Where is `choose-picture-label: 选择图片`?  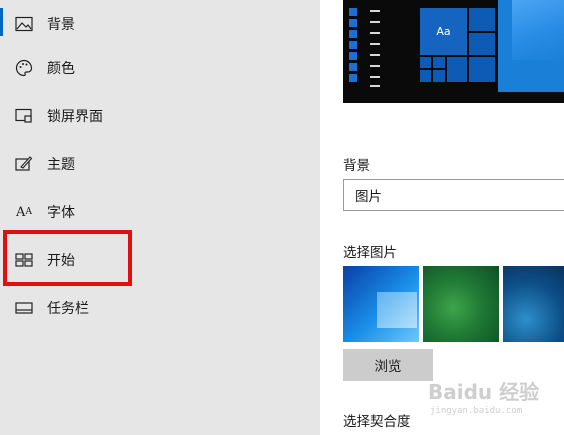
choose-picture-label: 选择图片 is located at coordinates (370, 253).